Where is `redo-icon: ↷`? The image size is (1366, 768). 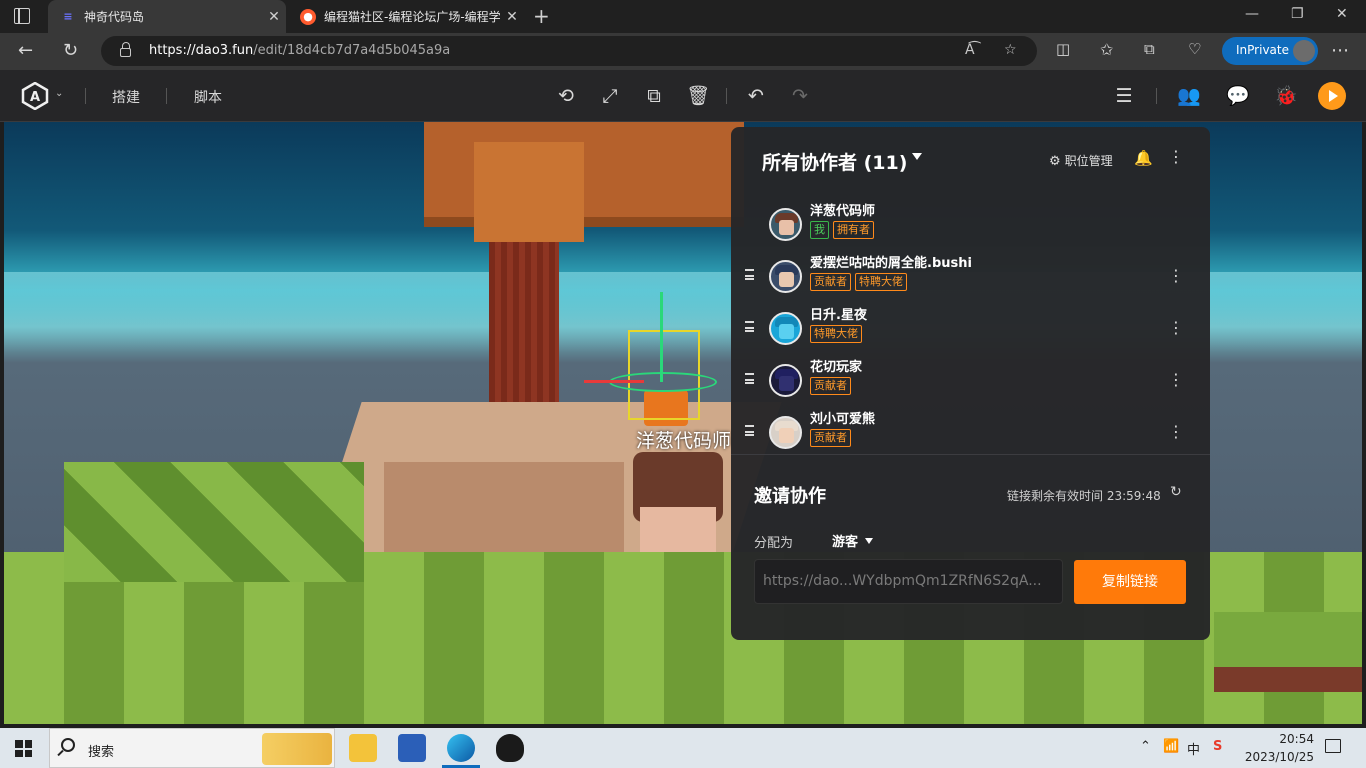
redo-icon: ↷ is located at coordinates (800, 96).